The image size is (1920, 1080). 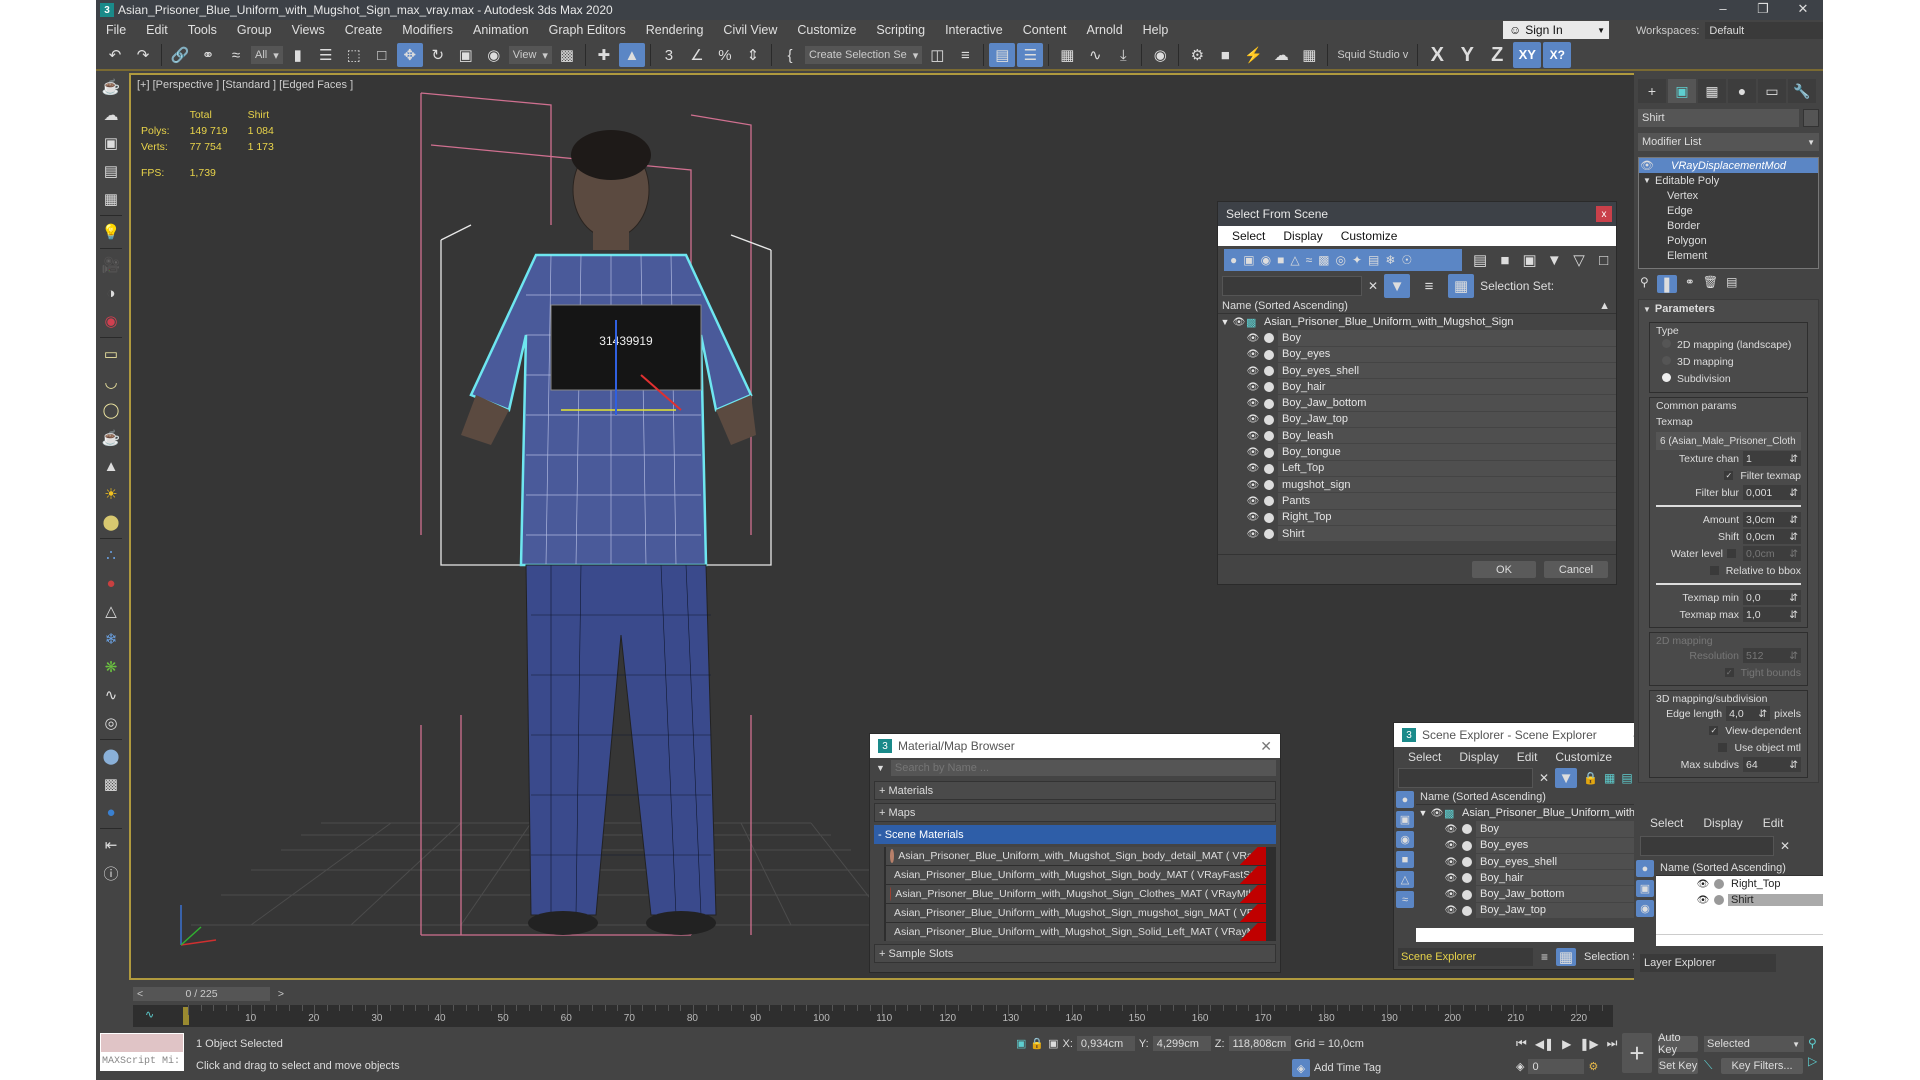 I want to click on y-coordinate-field: 4,299cm, so click(x=1181, y=1043).